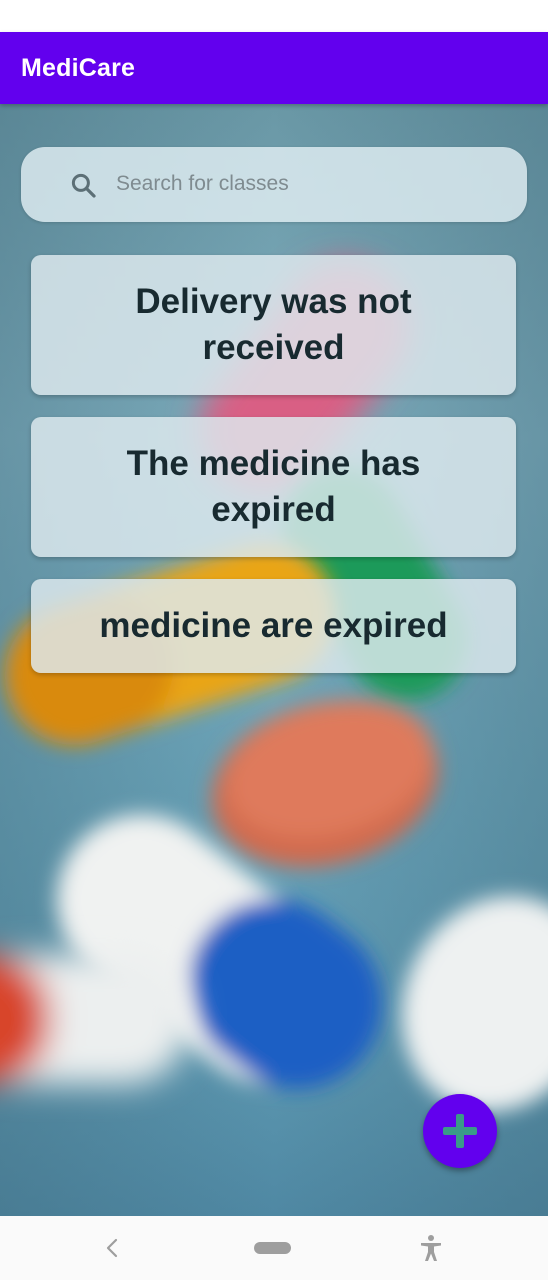 This screenshot has width=548, height=1280. I want to click on class-card: The medicine has expired, so click(273, 487).